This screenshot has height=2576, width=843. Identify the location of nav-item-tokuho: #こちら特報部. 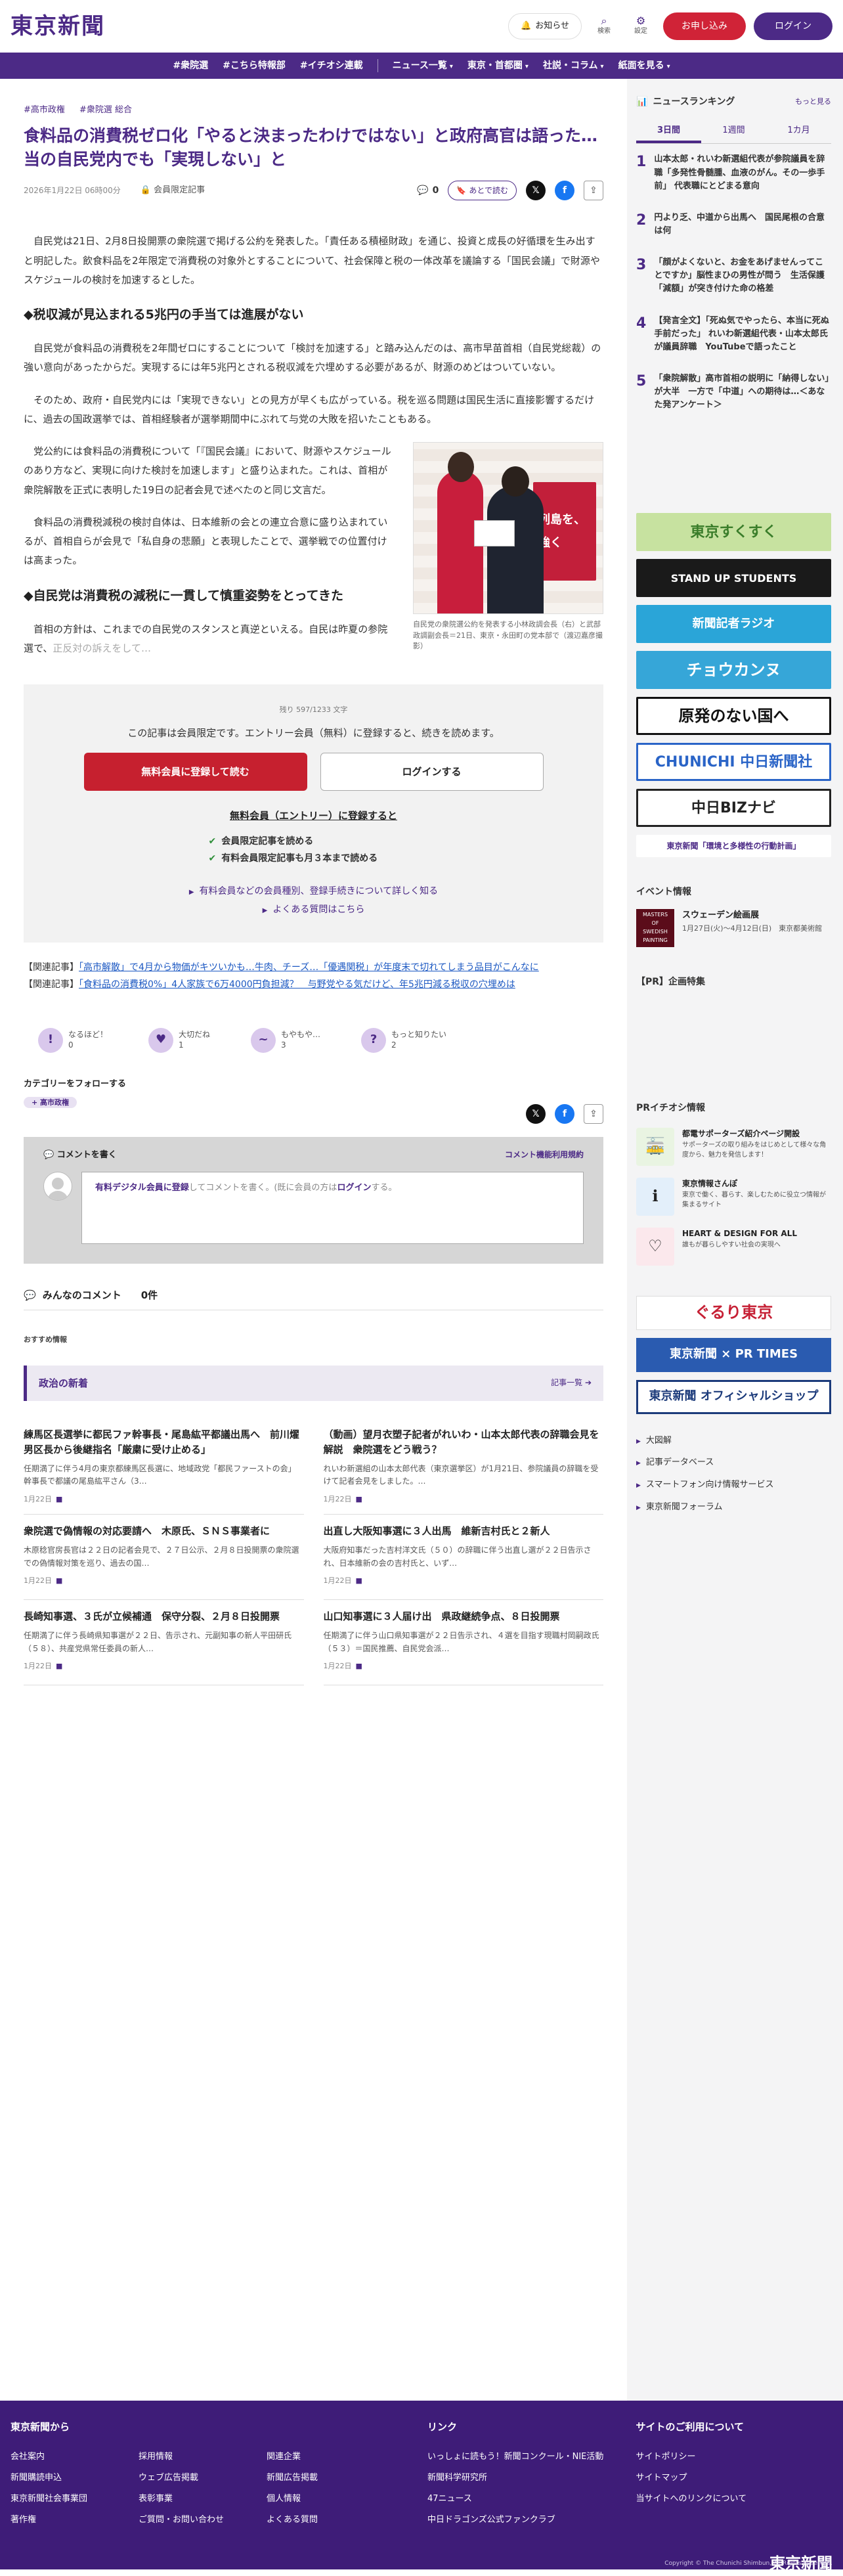
(254, 65).